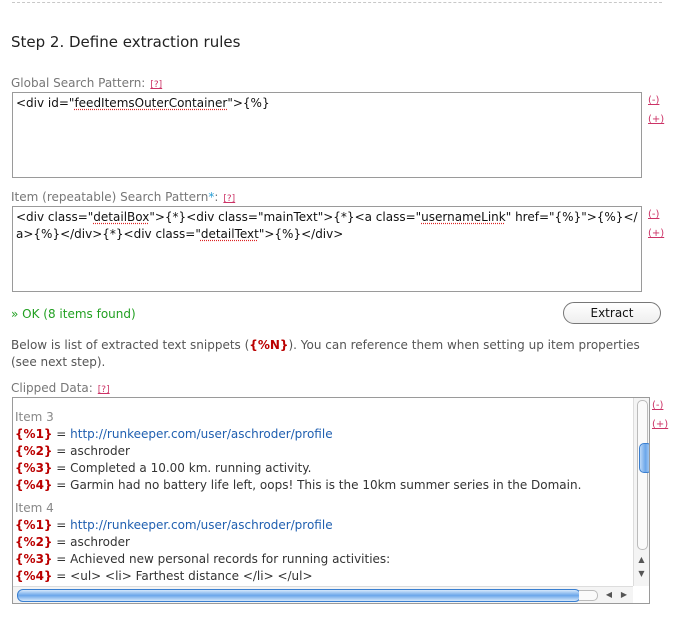 The height and width of the screenshot is (639, 680). What do you see at coordinates (104, 390) in the screenshot?
I see `clipped-data-help-link: [?]` at bounding box center [104, 390].